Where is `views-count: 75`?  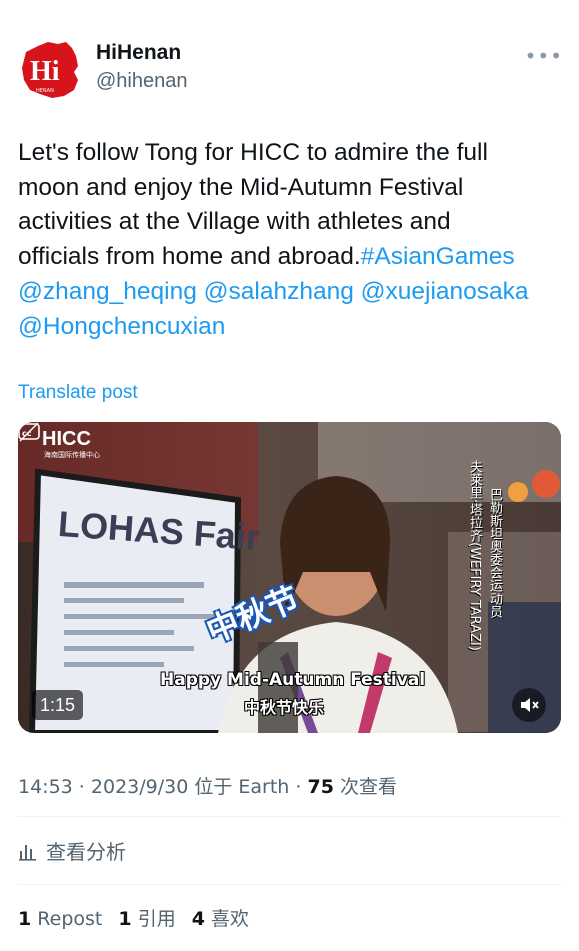
views-count: 75 is located at coordinates (320, 787).